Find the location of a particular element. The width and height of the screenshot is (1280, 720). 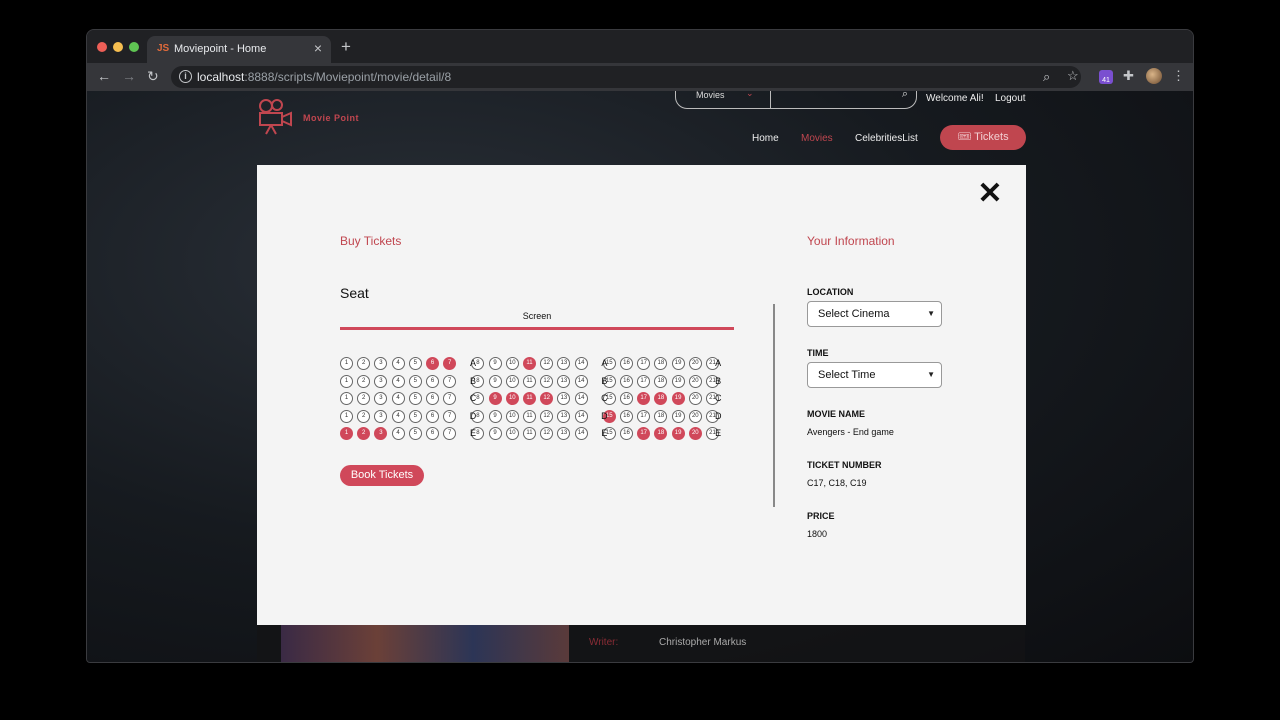

search-icon: ⌕ is located at coordinates (905, 96).